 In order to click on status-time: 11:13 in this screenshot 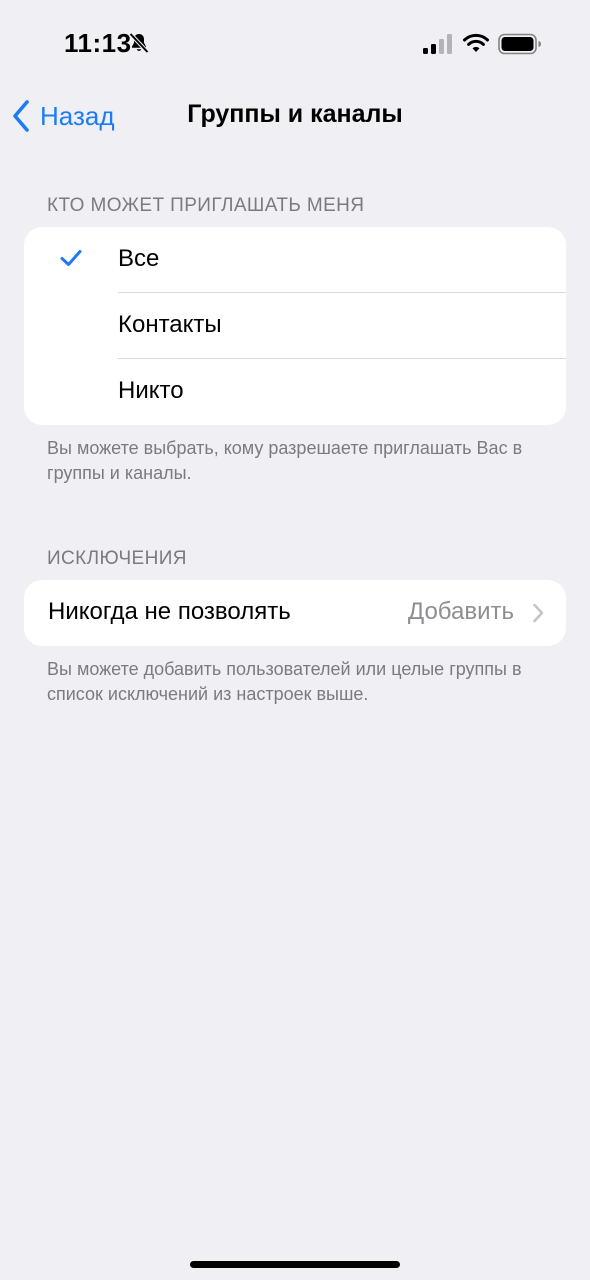, I will do `click(98, 43)`.